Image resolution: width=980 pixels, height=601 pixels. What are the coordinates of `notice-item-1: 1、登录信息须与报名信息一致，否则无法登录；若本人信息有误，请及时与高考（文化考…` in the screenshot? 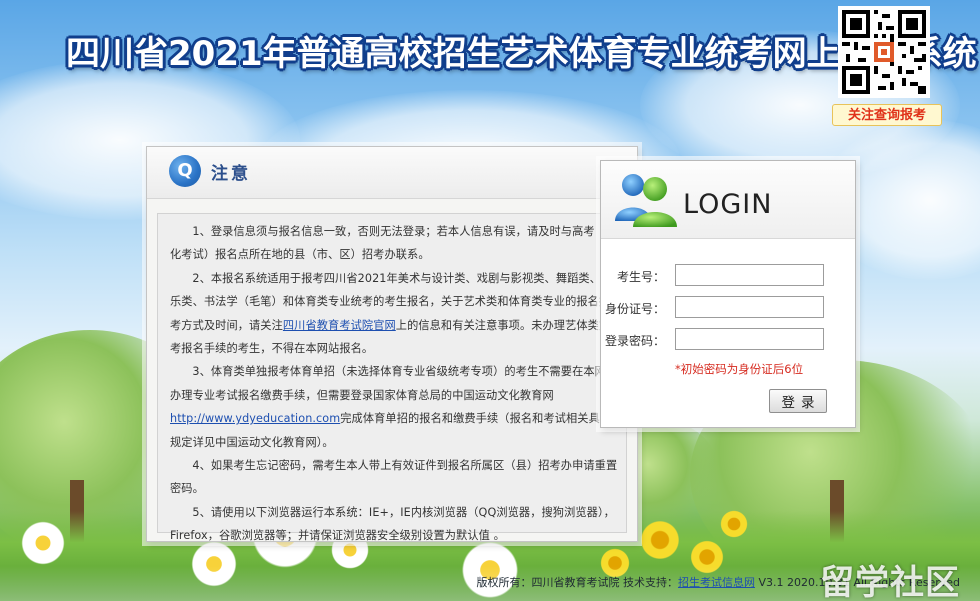 It's located at (394, 243).